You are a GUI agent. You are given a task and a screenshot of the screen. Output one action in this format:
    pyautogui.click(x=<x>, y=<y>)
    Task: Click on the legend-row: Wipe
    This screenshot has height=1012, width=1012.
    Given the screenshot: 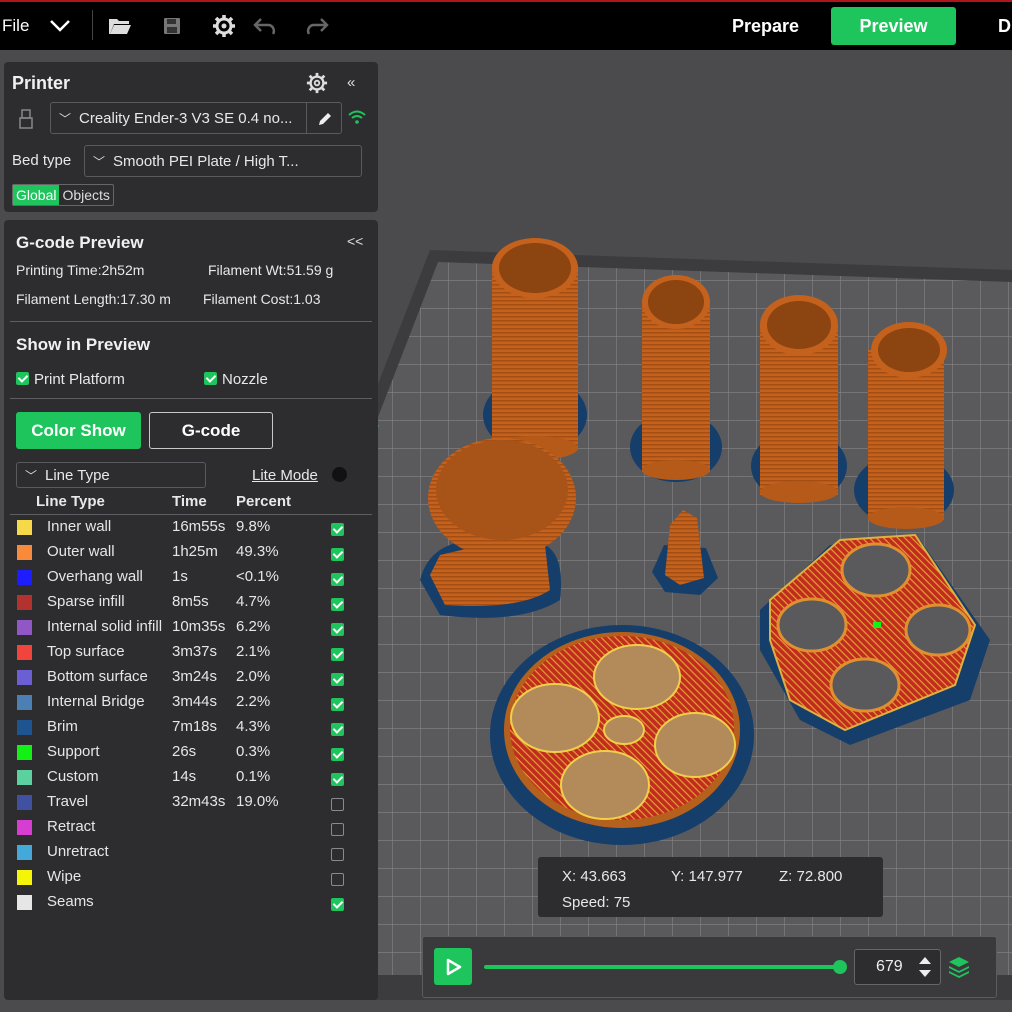 What is the action you would take?
    pyautogui.click(x=187, y=877)
    